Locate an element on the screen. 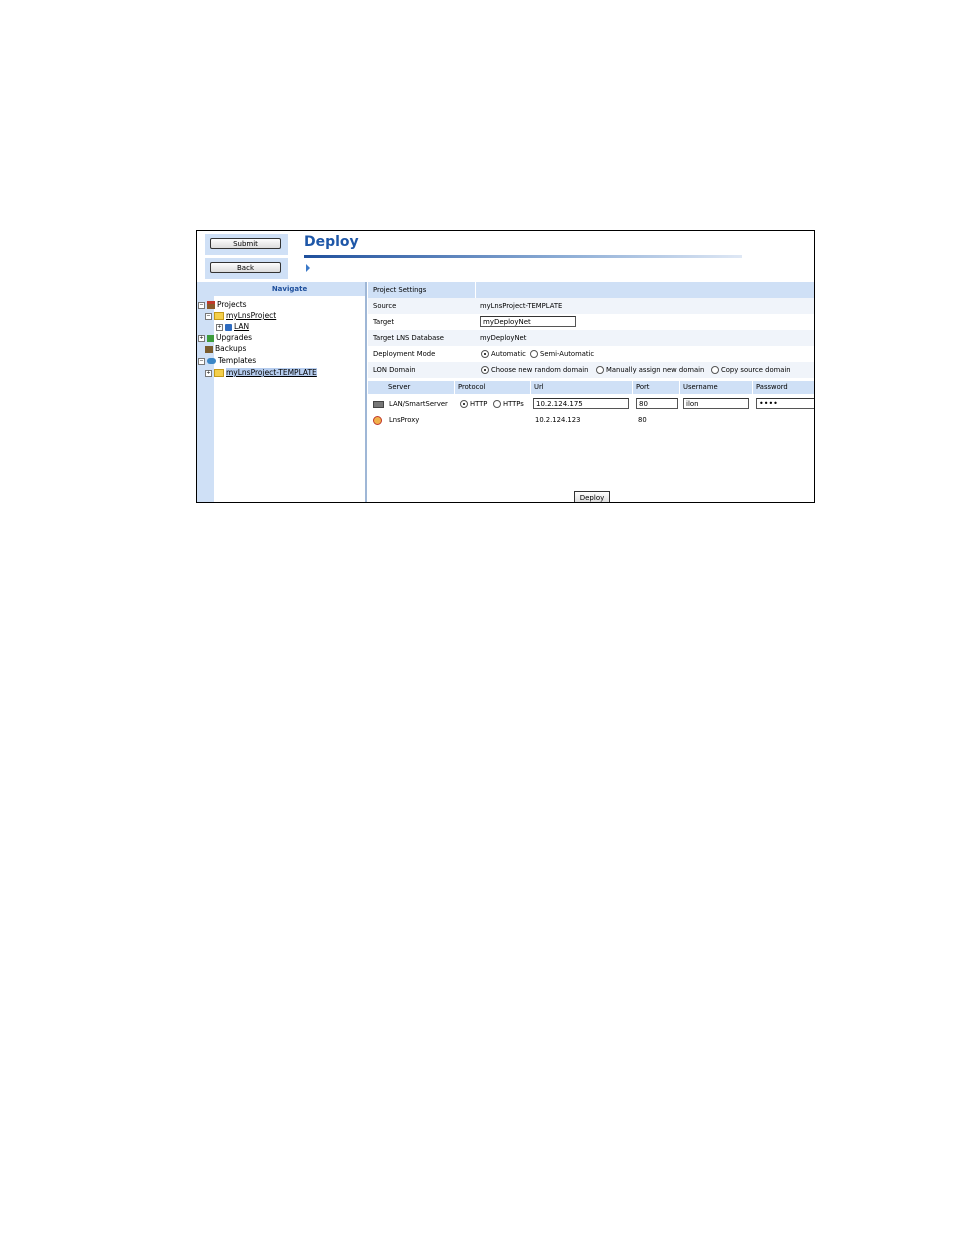 The height and width of the screenshot is (1235, 954). backups-icon is located at coordinates (209, 349).